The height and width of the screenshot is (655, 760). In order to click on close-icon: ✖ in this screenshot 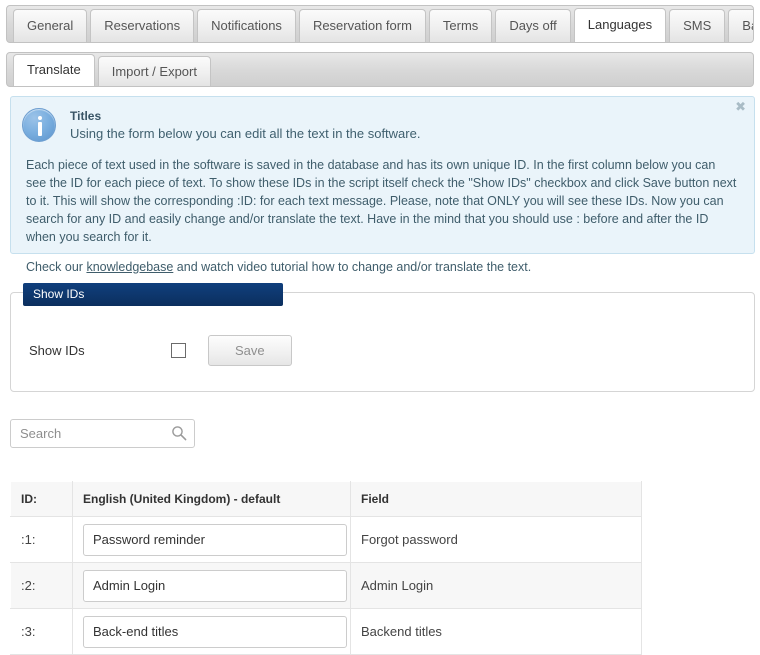, I will do `click(740, 107)`.